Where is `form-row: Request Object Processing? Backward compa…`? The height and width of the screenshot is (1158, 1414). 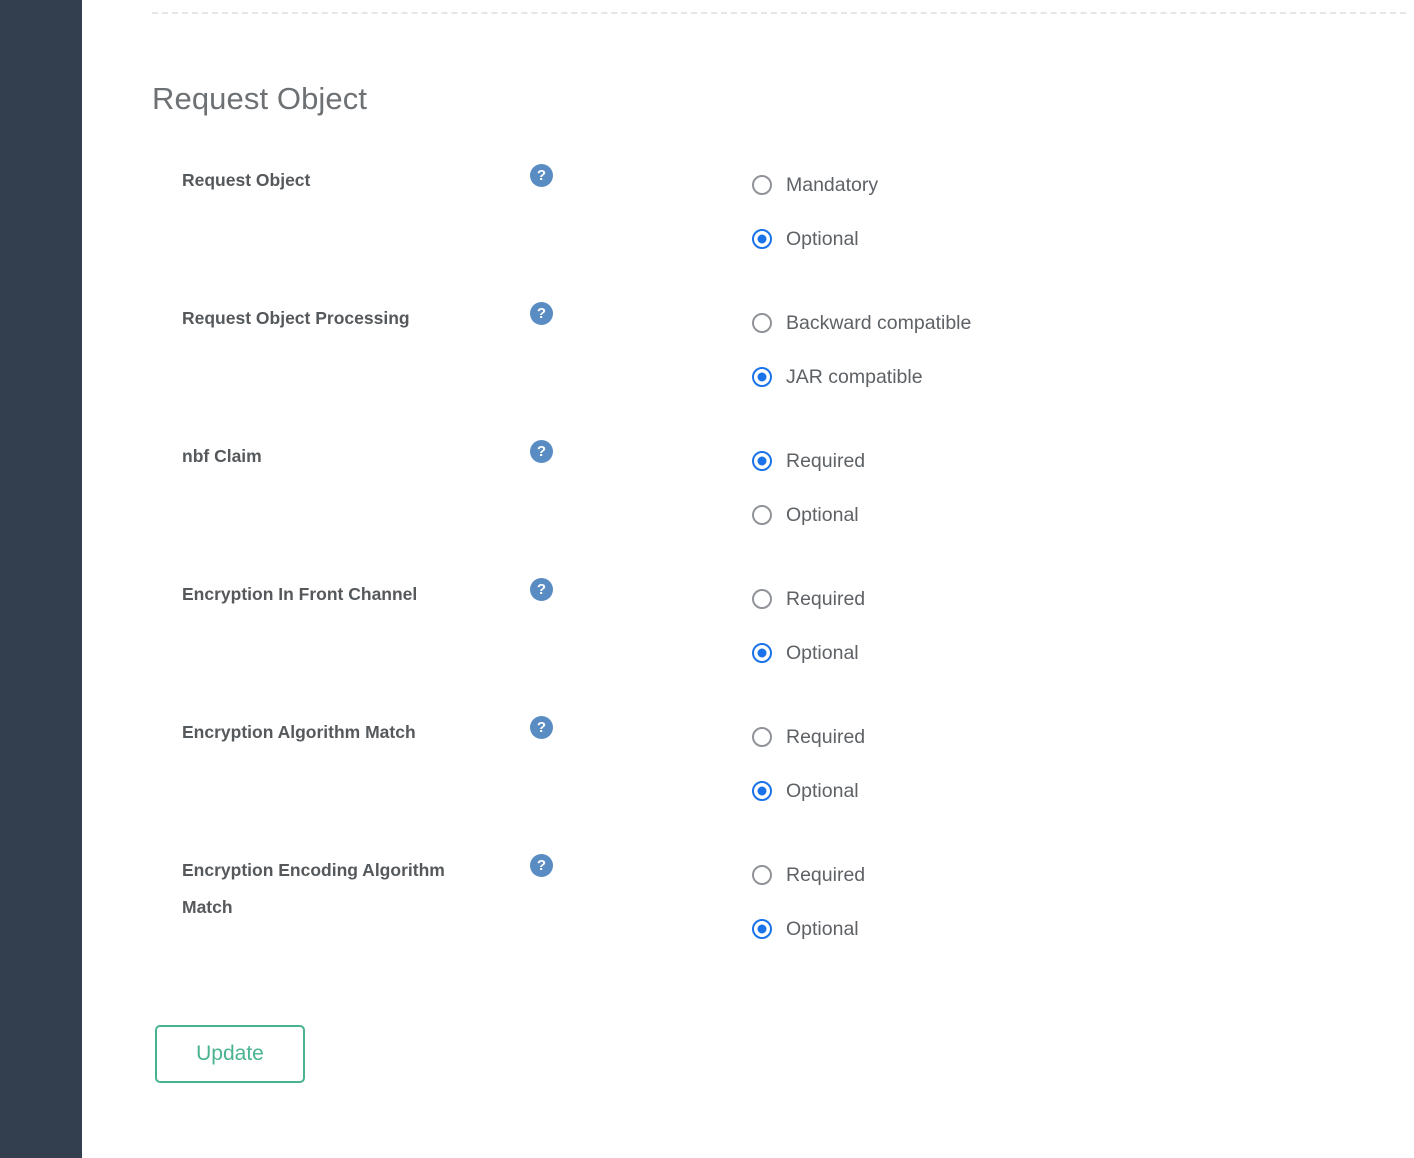 form-row: Request Object Processing? Backward compa… is located at coordinates (748, 347).